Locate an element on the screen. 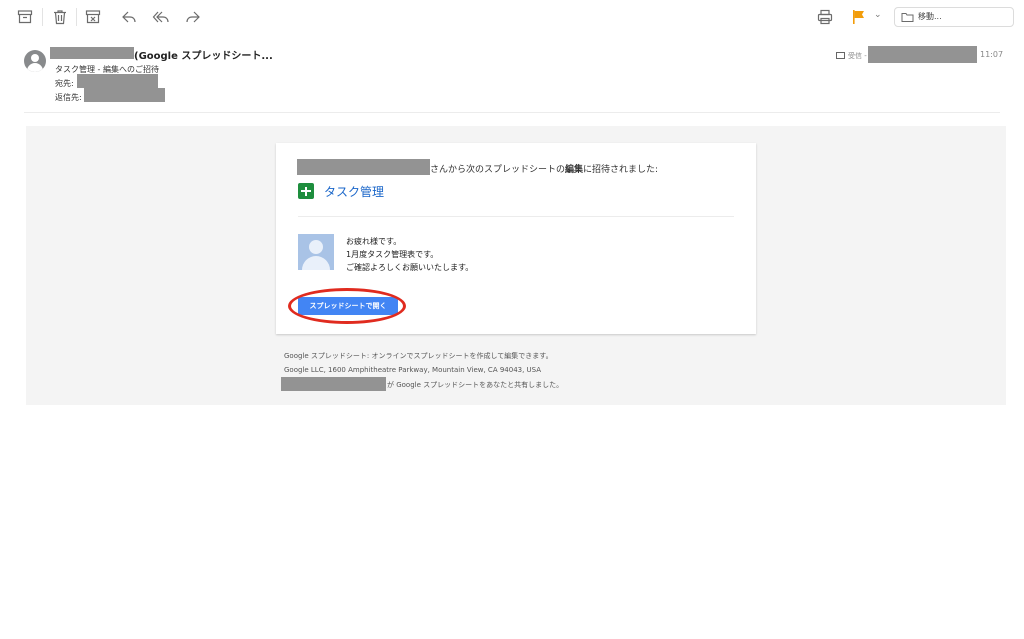 Image resolution: width=1024 pixels, height=639 pixels. invite-text-bold: 編集 is located at coordinates (574, 170).